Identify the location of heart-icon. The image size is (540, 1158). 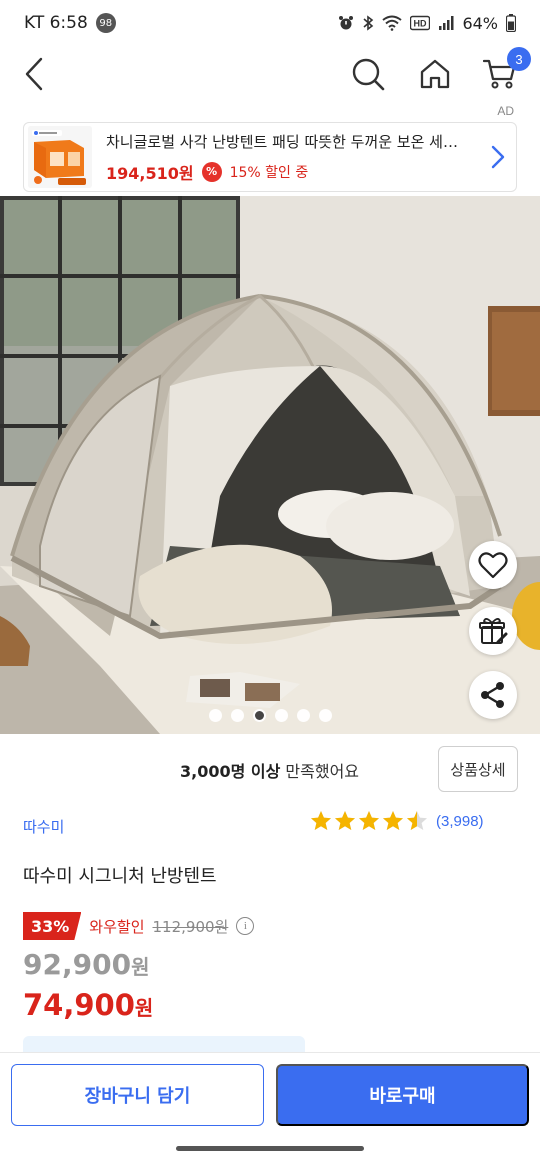
(493, 565).